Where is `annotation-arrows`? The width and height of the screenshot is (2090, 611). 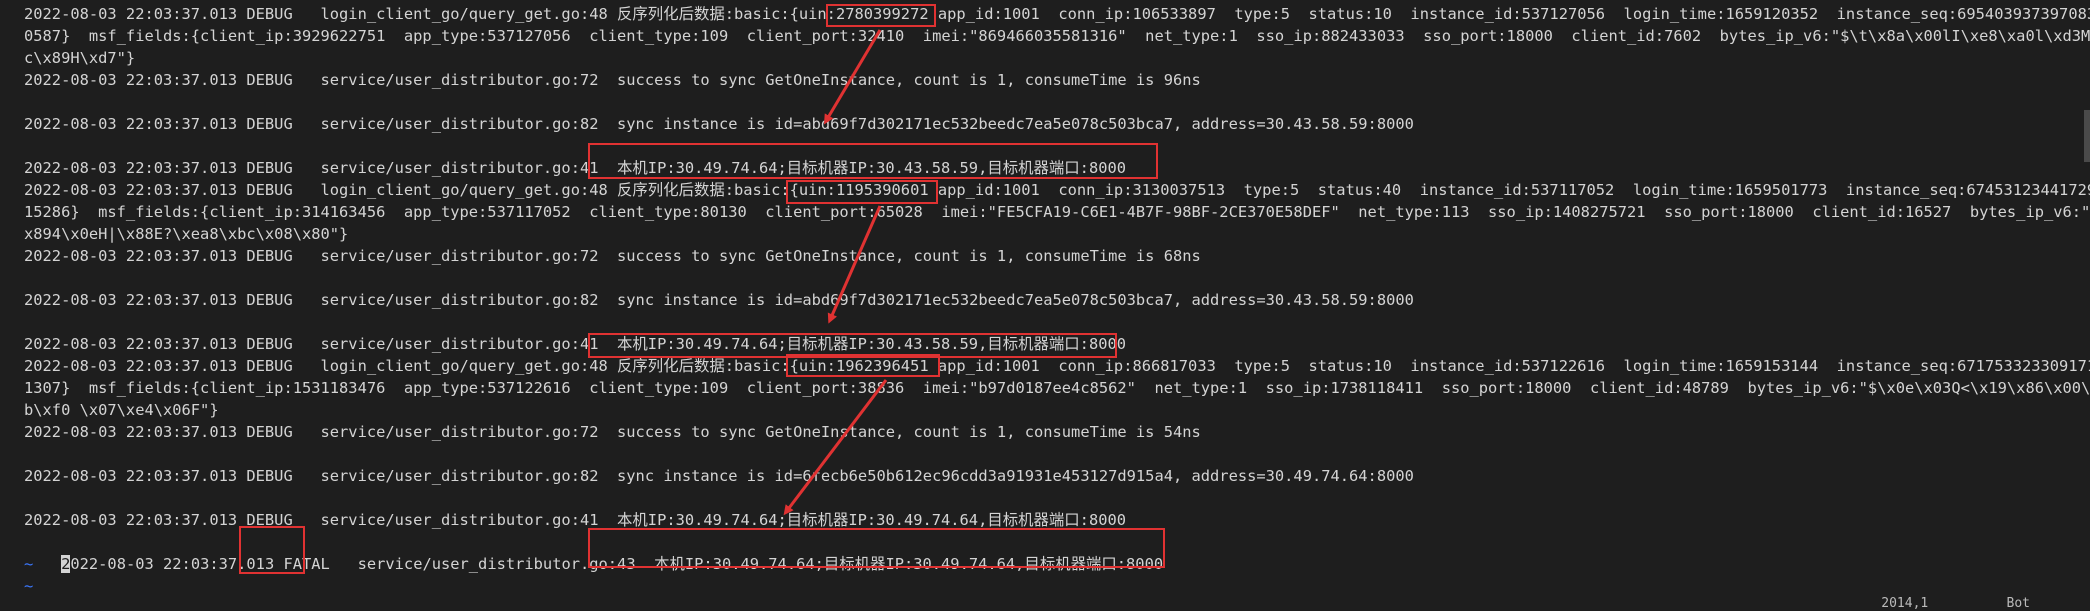
annotation-arrows is located at coordinates (835, 272).